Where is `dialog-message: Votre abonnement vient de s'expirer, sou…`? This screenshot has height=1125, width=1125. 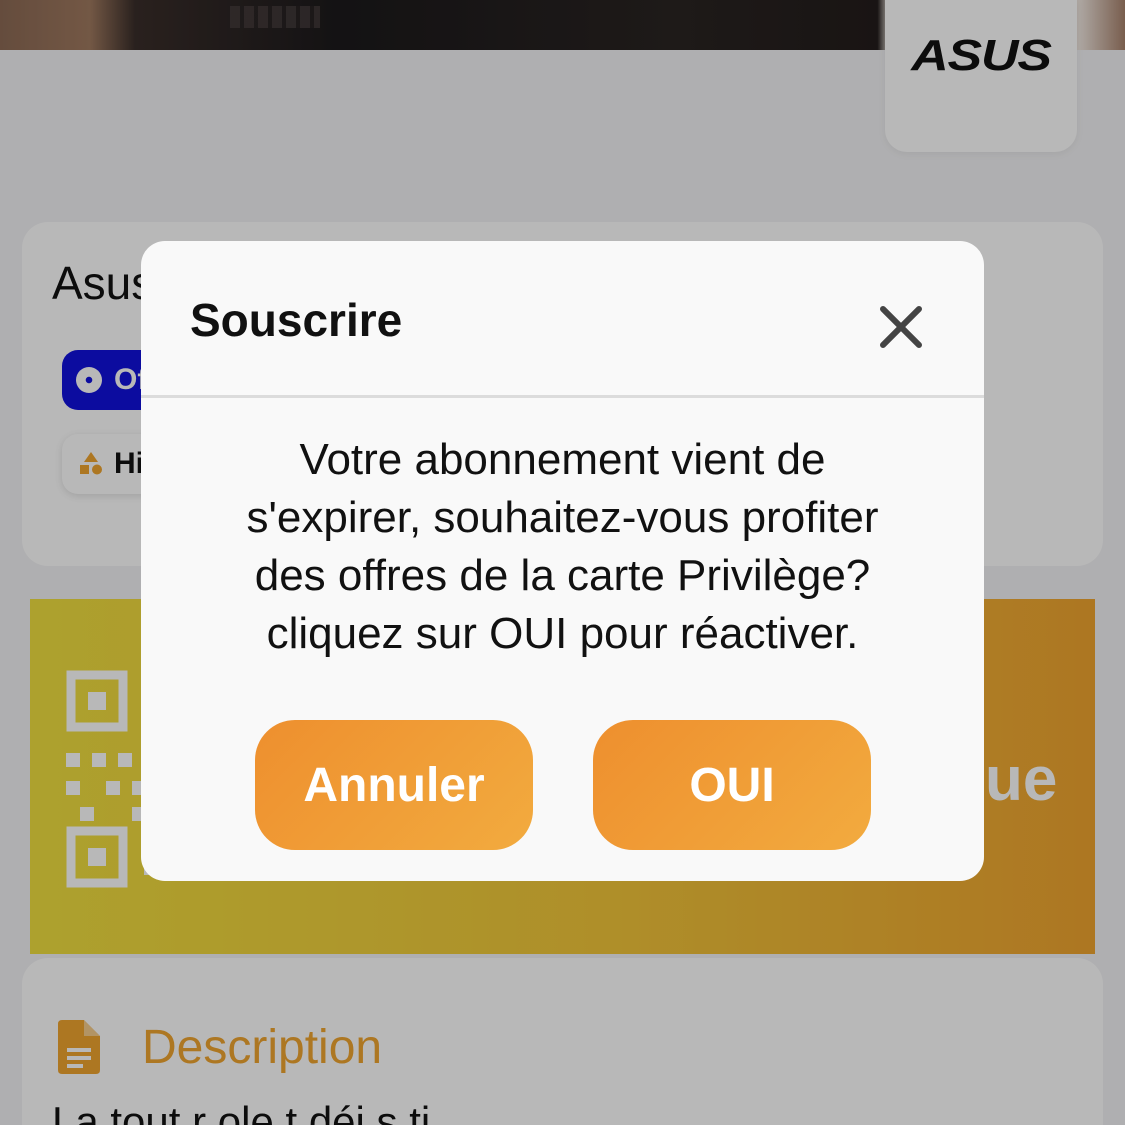 dialog-message: Votre abonnement vient de s'expirer, sou… is located at coordinates (562, 547).